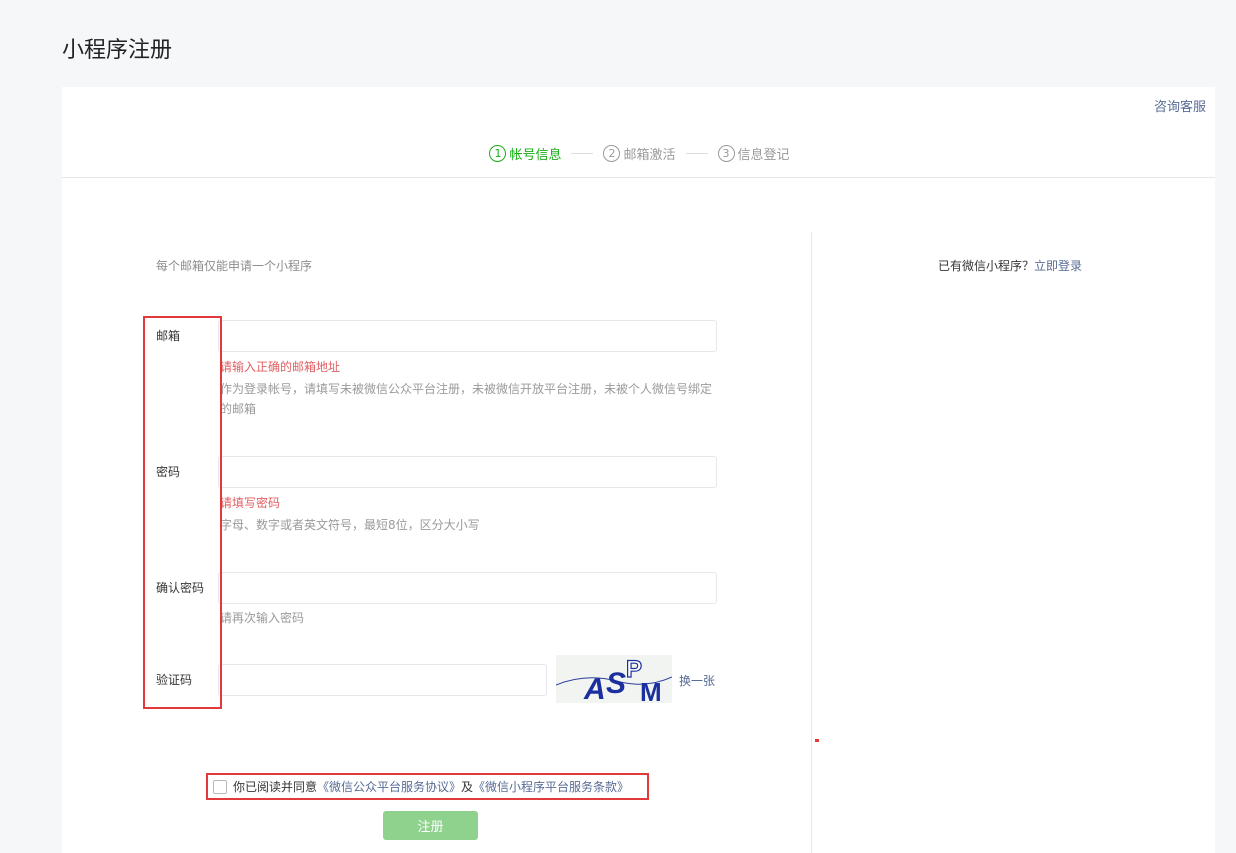 This screenshot has width=1236, height=853. What do you see at coordinates (594, 688) in the screenshot?
I see `svg-text: A` at bounding box center [594, 688].